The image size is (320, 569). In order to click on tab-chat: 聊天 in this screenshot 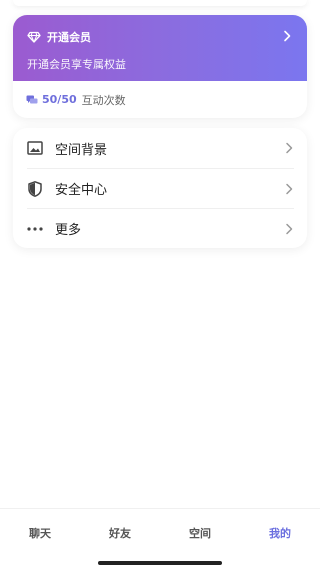, I will do `click(40, 534)`.